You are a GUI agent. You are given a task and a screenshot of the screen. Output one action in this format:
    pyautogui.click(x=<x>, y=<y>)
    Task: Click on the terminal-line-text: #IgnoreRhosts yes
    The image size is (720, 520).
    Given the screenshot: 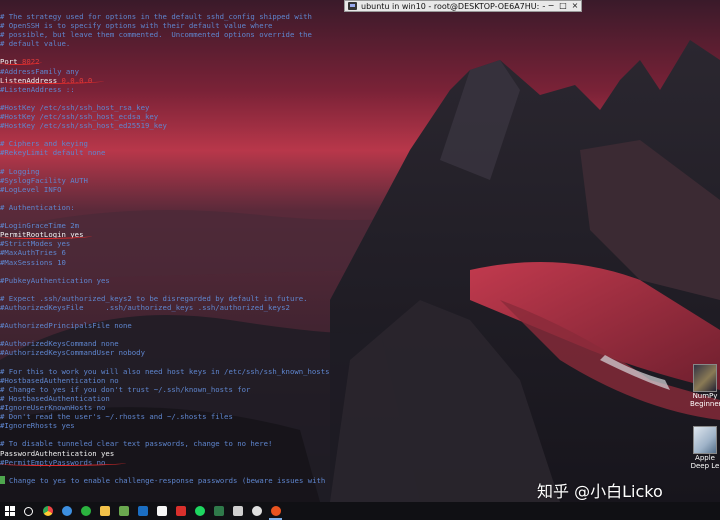 What is the action you would take?
    pyautogui.click(x=37, y=426)
    